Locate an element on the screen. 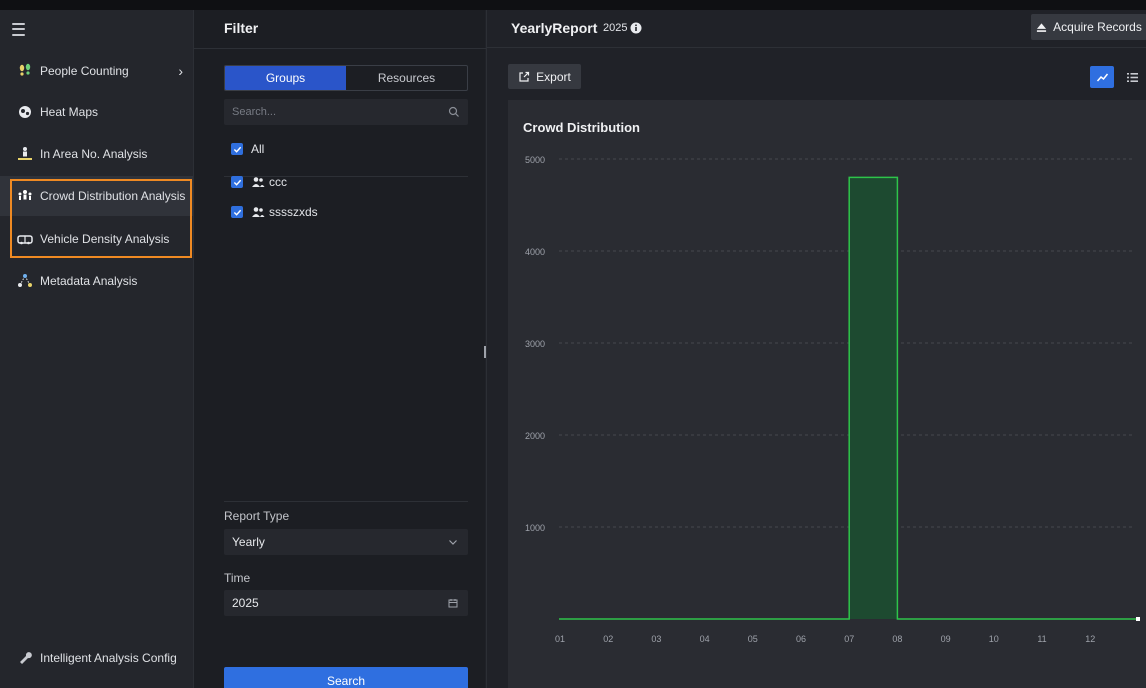 The width and height of the screenshot is (1146, 688). groups-resources-toggle: Groups Resources is located at coordinates (346, 78).